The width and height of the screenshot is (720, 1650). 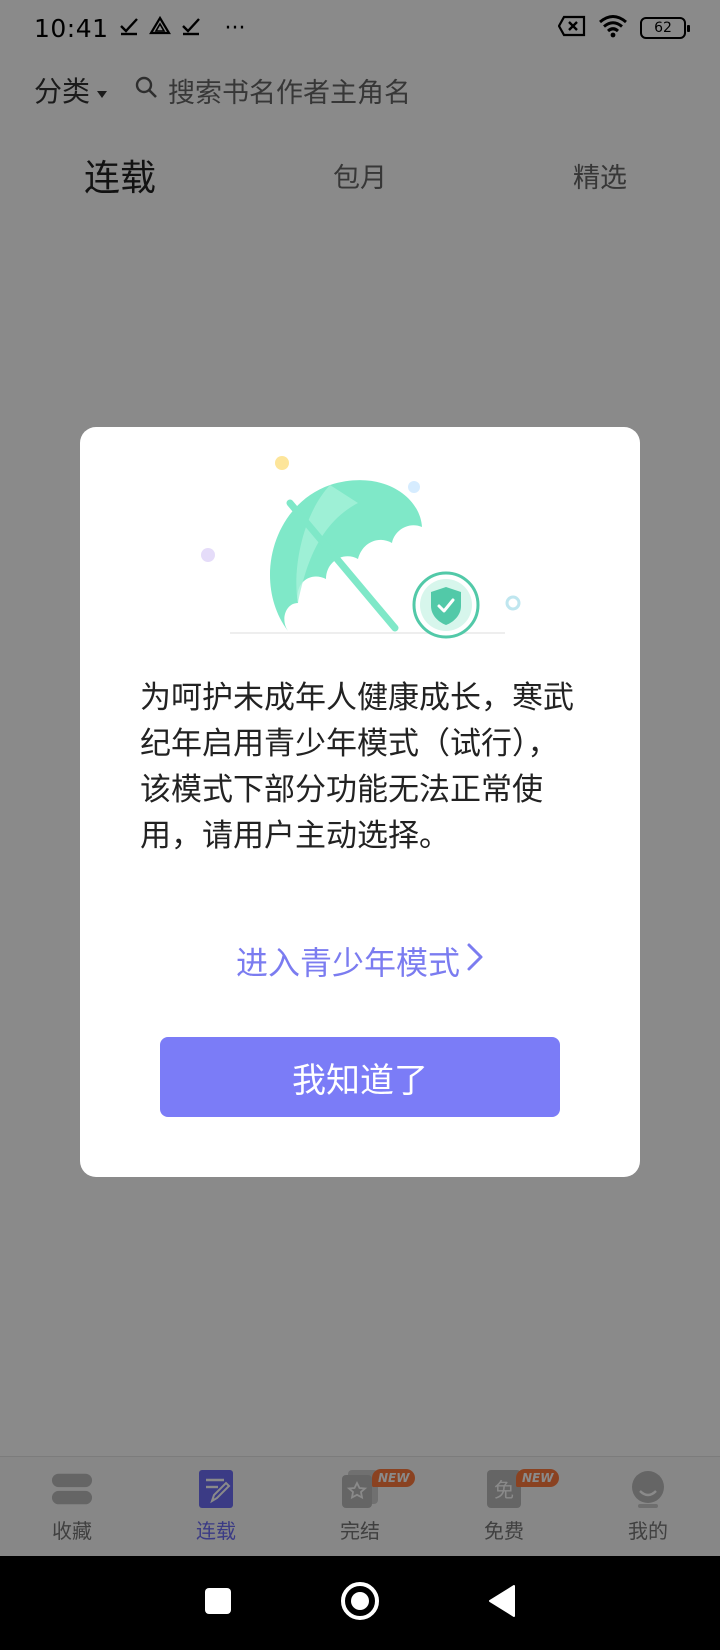 I want to click on teen-mode-link-label: 进入青少年模式, so click(x=347, y=963).